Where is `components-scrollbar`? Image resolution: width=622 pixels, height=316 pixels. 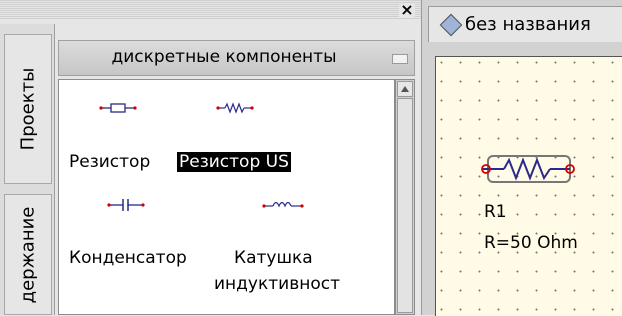 components-scrollbar is located at coordinates (405, 197).